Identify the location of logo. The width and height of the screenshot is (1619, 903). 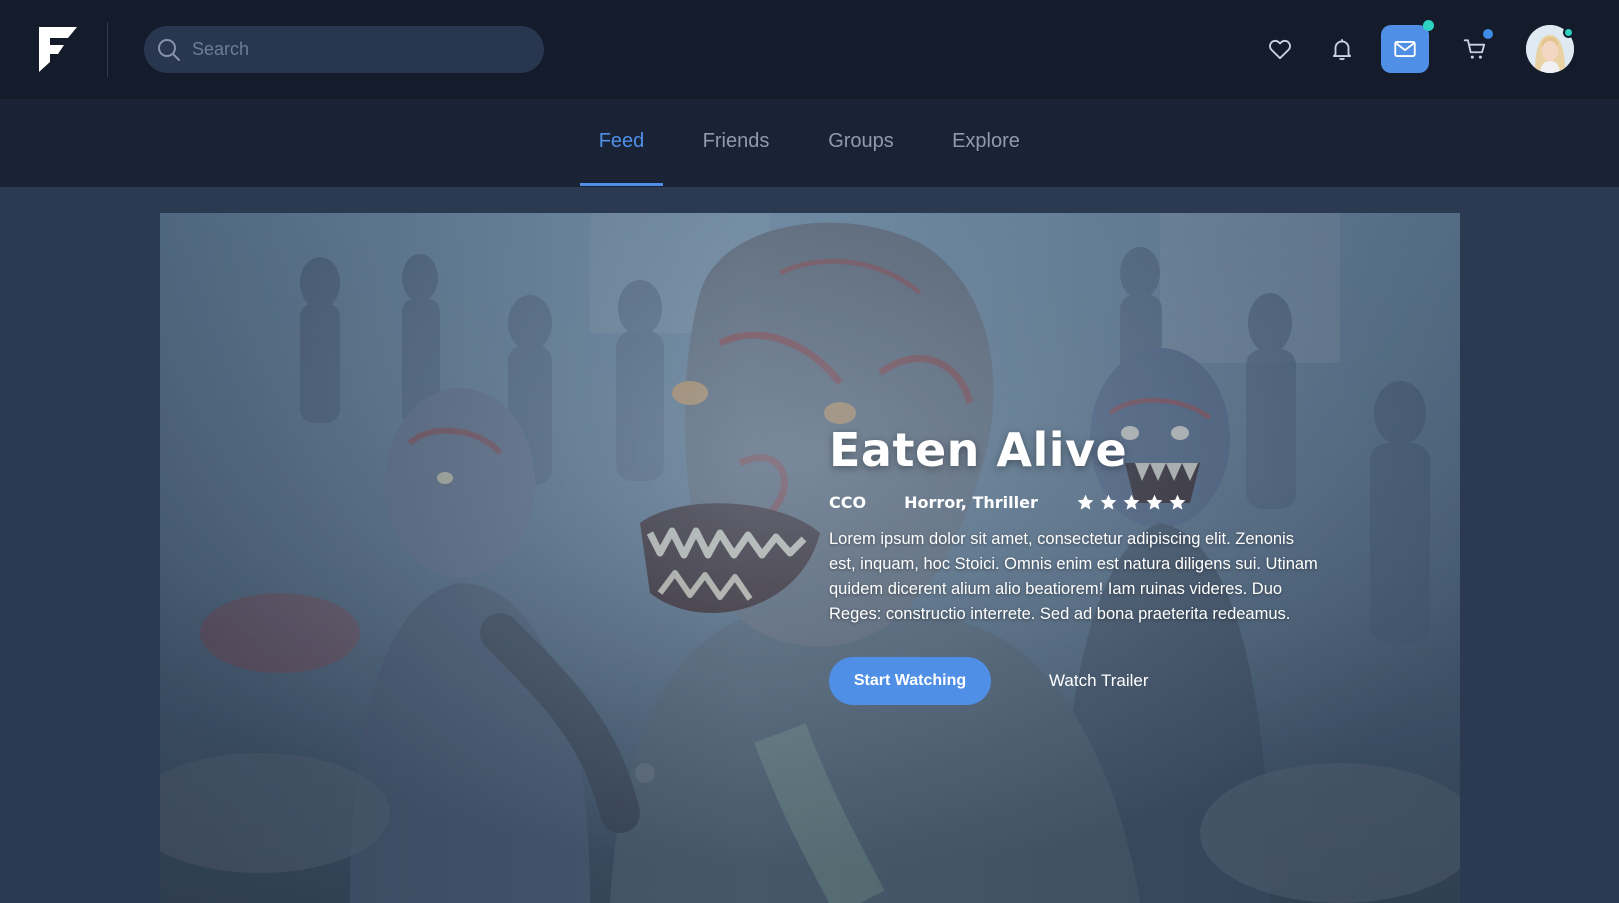
(58, 49).